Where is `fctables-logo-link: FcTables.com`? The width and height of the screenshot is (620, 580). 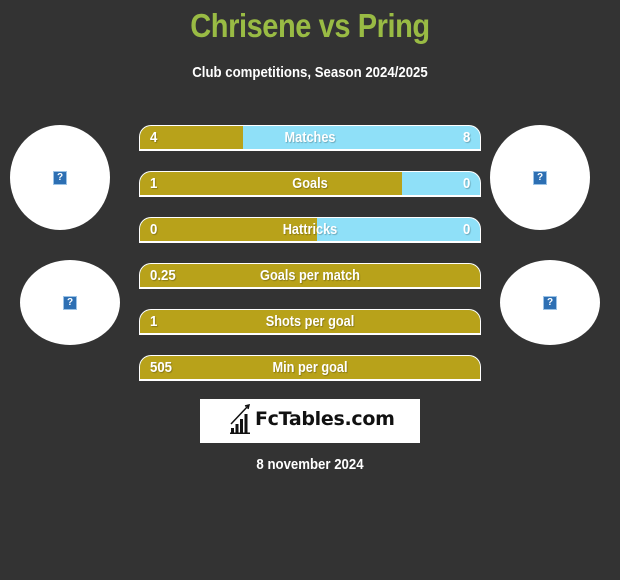
fctables-logo-link: FcTables.com is located at coordinates (310, 421).